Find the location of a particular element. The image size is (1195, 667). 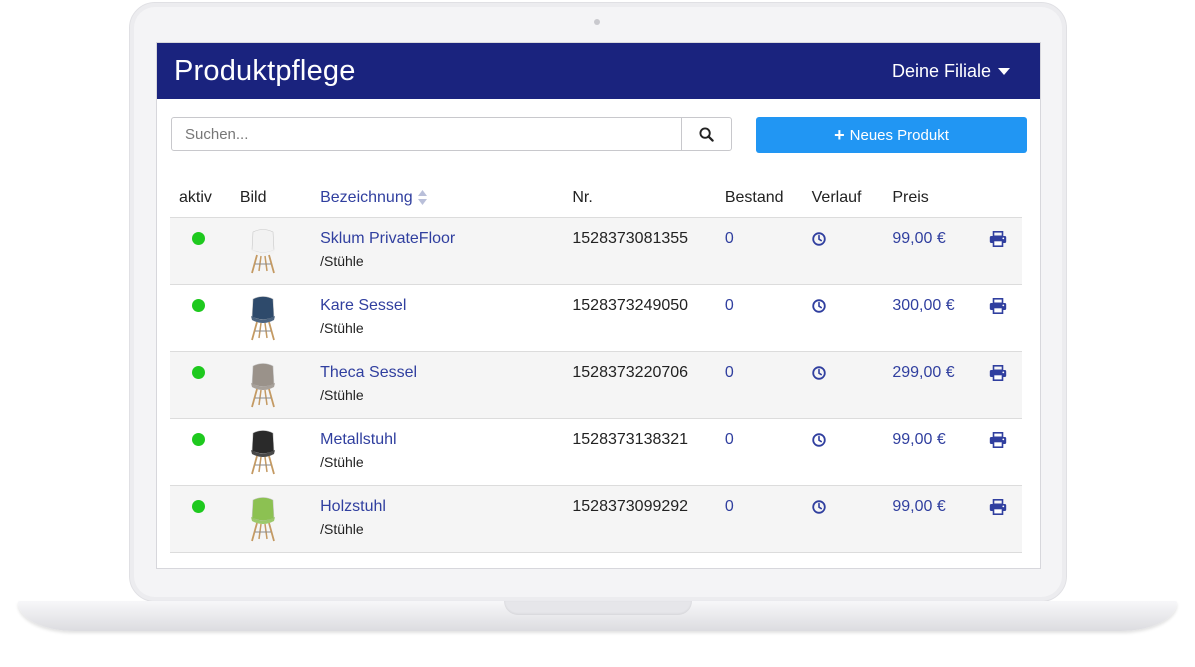

laptop-notch is located at coordinates (598, 608).